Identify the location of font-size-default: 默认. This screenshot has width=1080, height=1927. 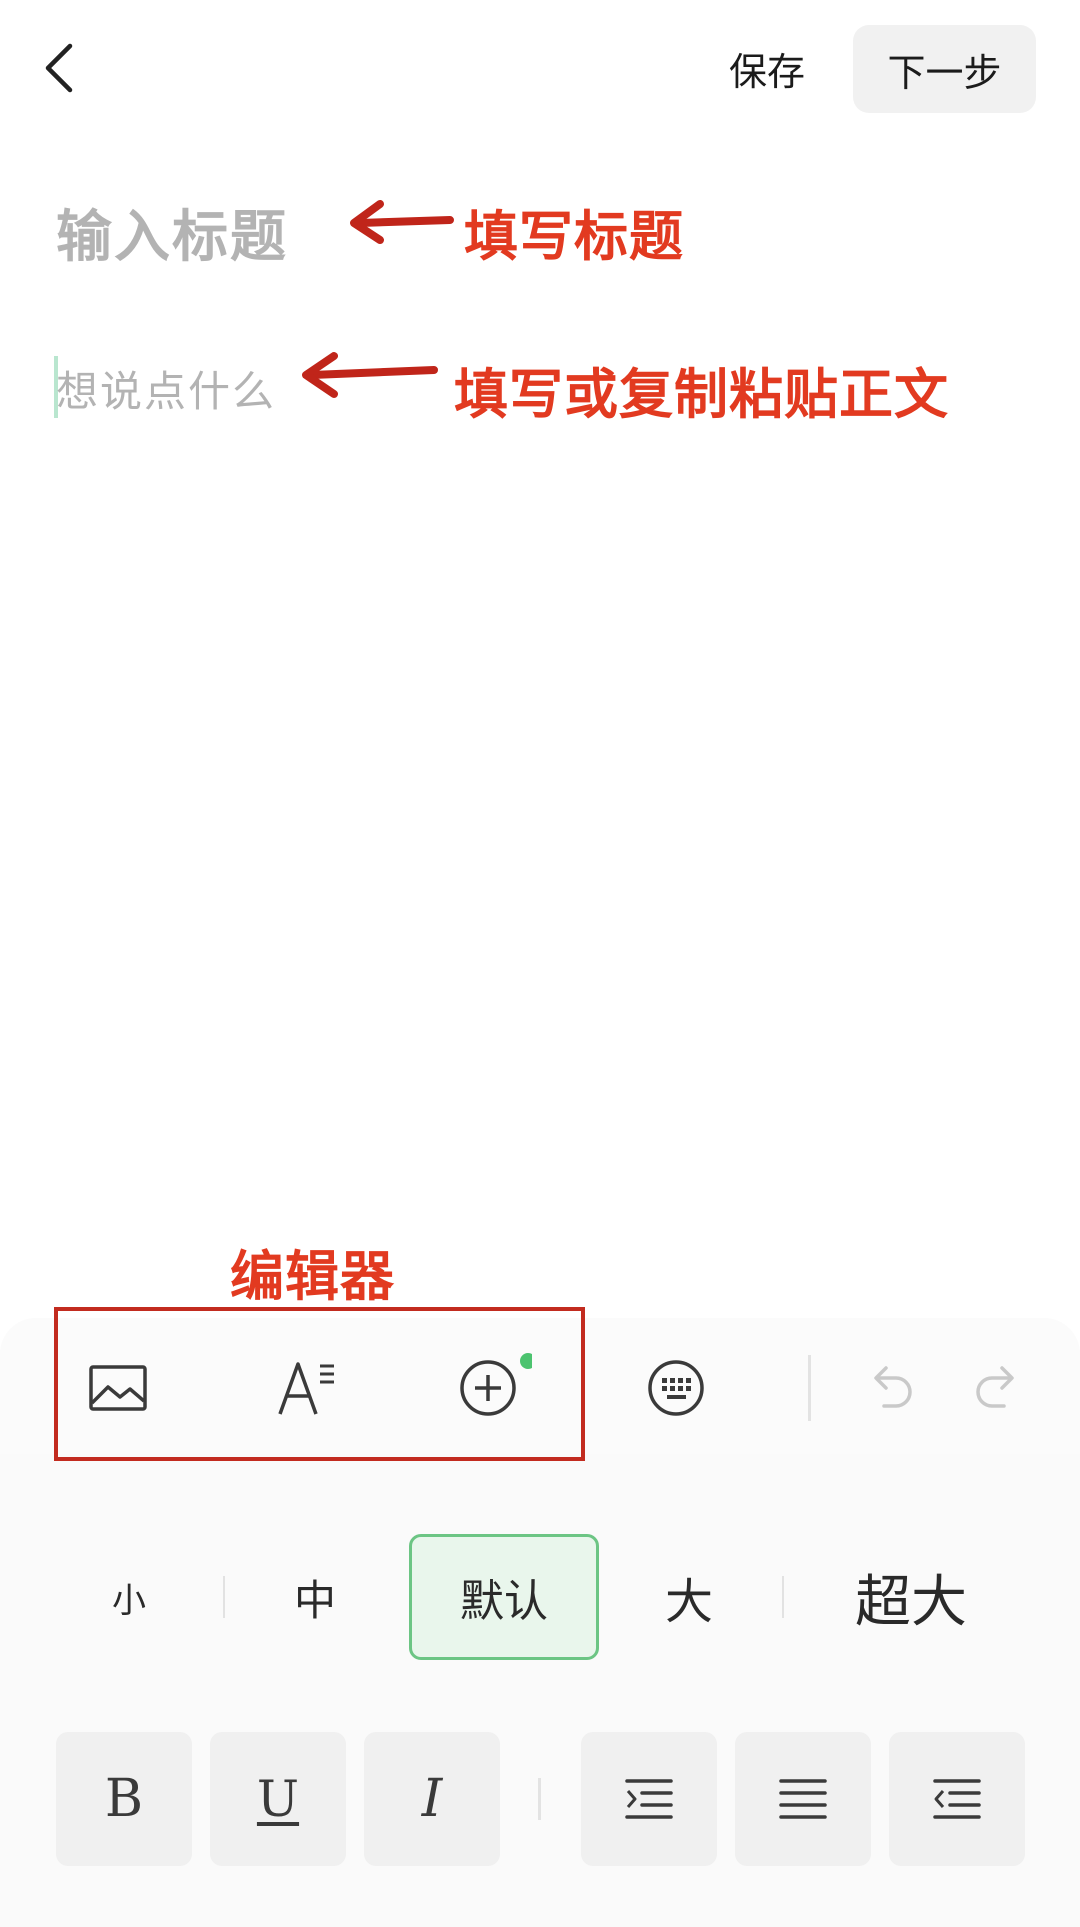
(504, 1597).